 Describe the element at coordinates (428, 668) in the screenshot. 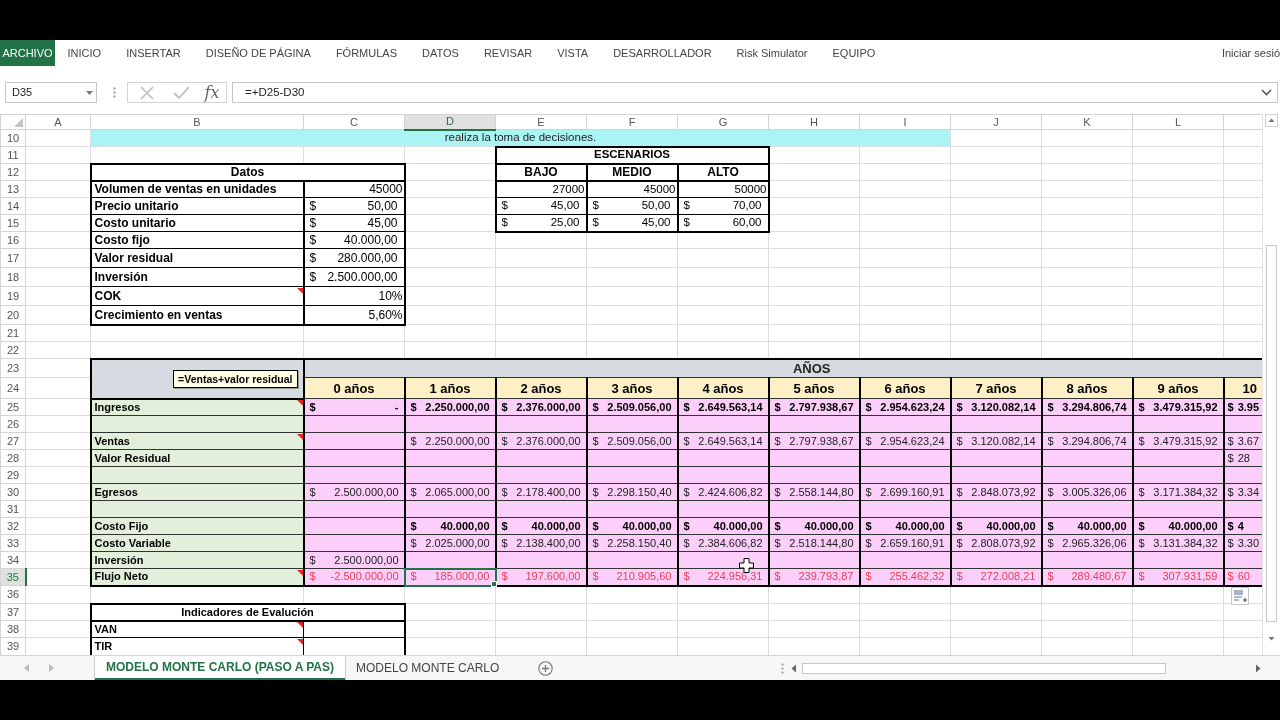

I see `sheet-tab: MODELO MONTE CARLO` at that location.